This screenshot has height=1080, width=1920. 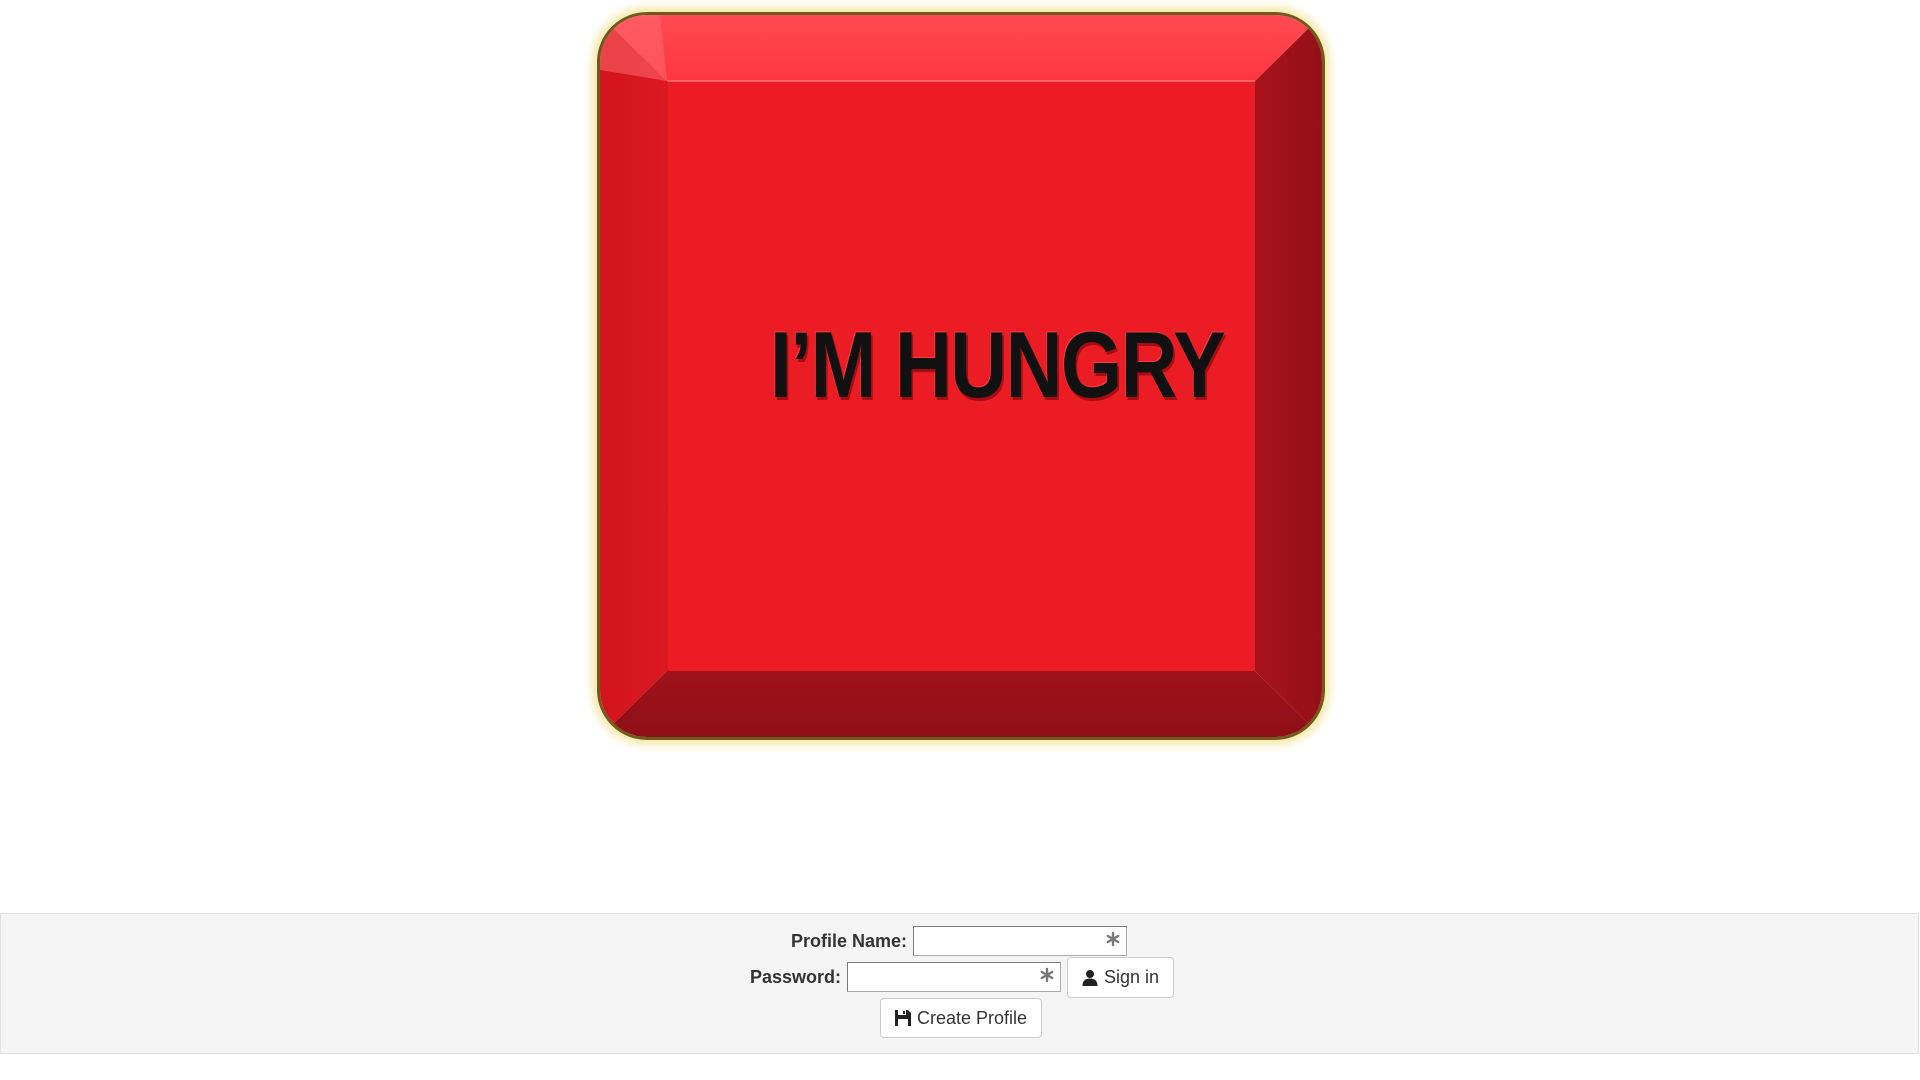 What do you see at coordinates (972, 1017) in the screenshot?
I see `create-profile-label: Create Profile` at bounding box center [972, 1017].